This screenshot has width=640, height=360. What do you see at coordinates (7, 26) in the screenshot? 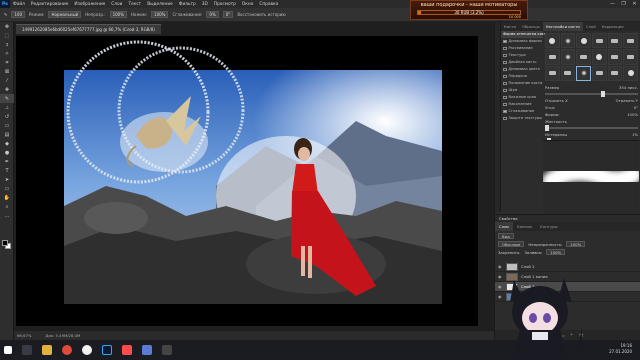
I see `move-tool-icon: ✥` at bounding box center [7, 26].